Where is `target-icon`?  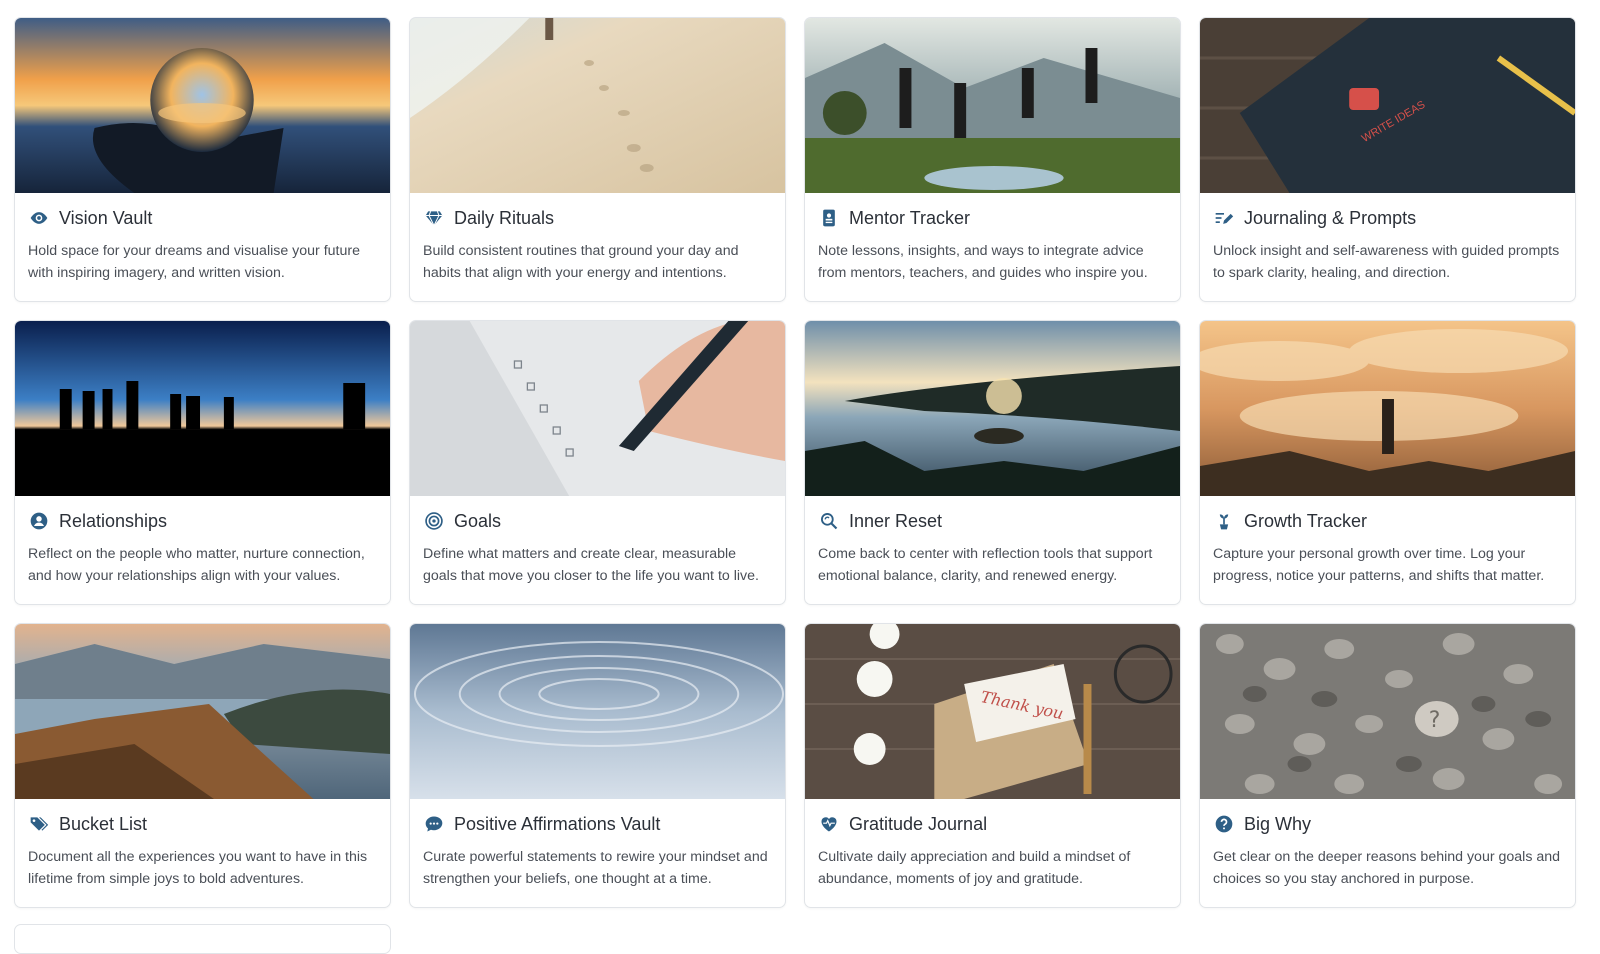 target-icon is located at coordinates (434, 521).